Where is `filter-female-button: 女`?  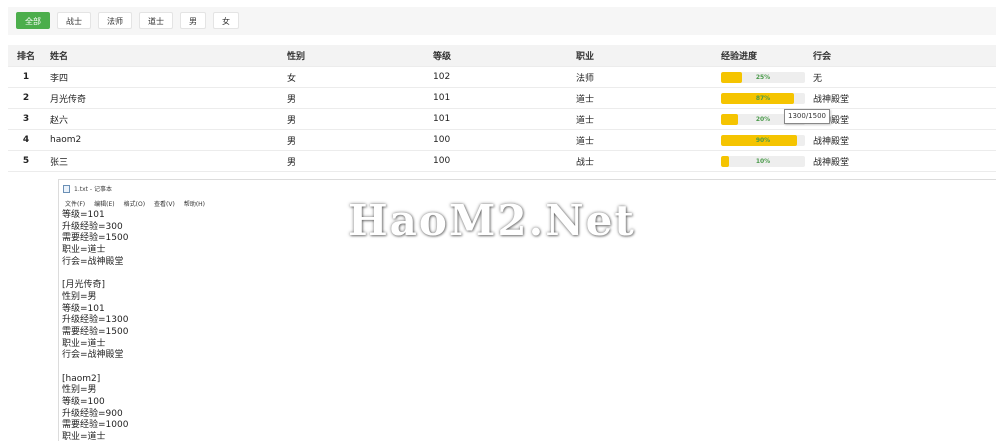 filter-female-button: 女 is located at coordinates (226, 20).